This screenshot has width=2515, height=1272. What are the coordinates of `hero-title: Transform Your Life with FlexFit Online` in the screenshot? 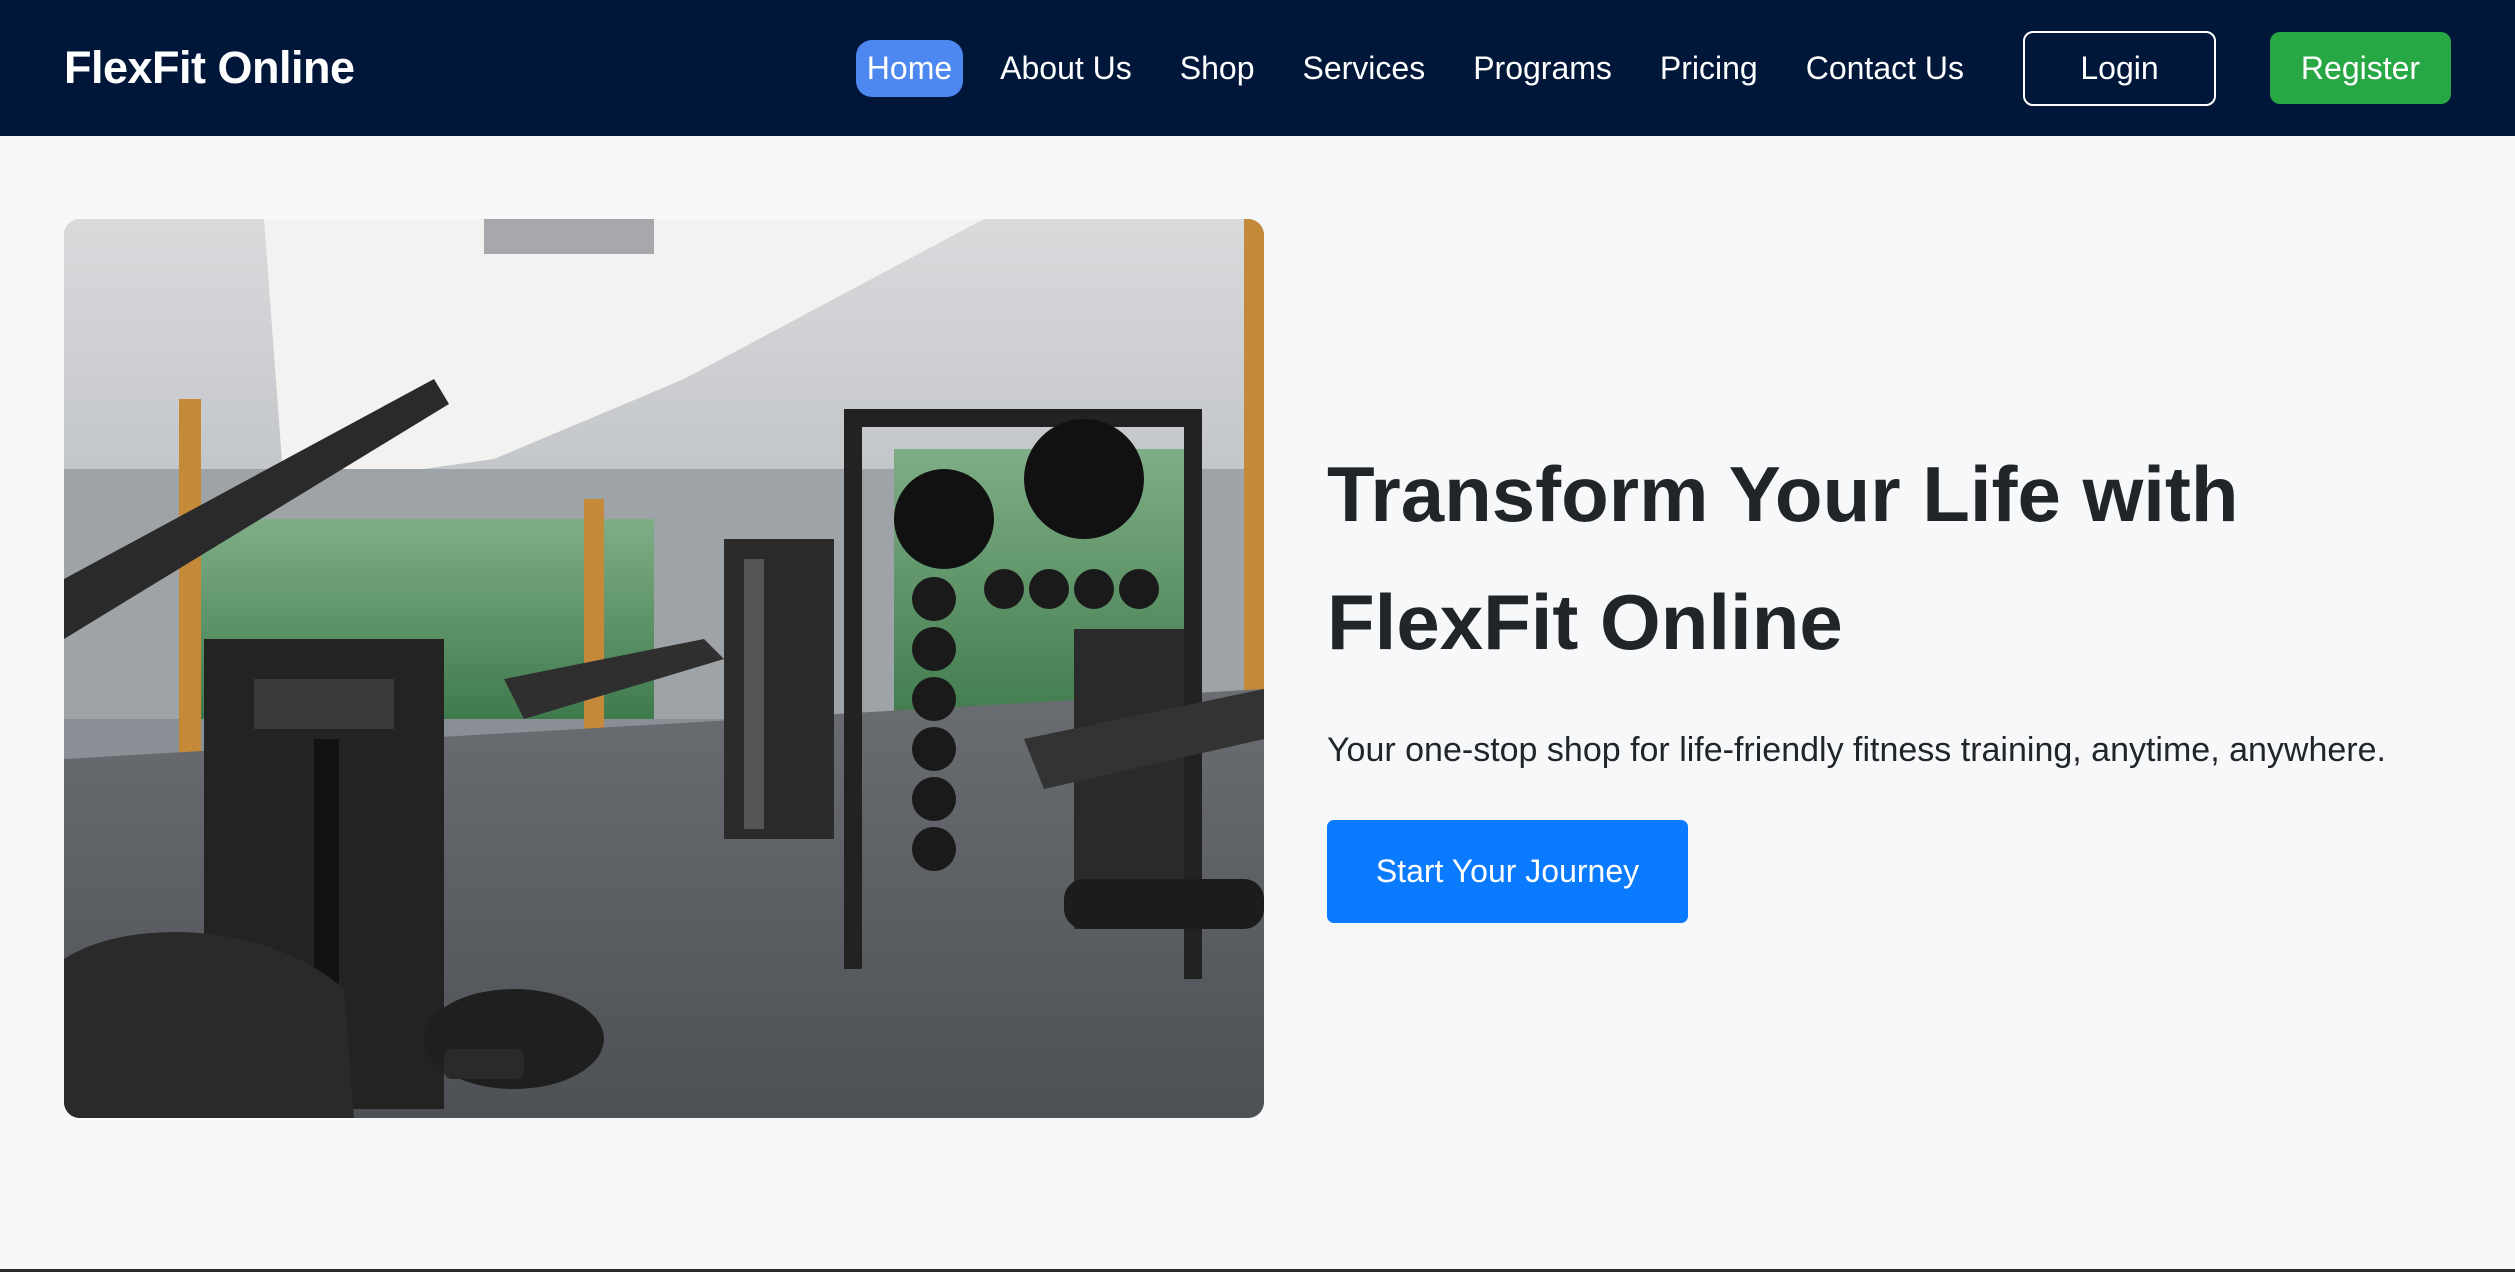 It's located at (1902, 558).